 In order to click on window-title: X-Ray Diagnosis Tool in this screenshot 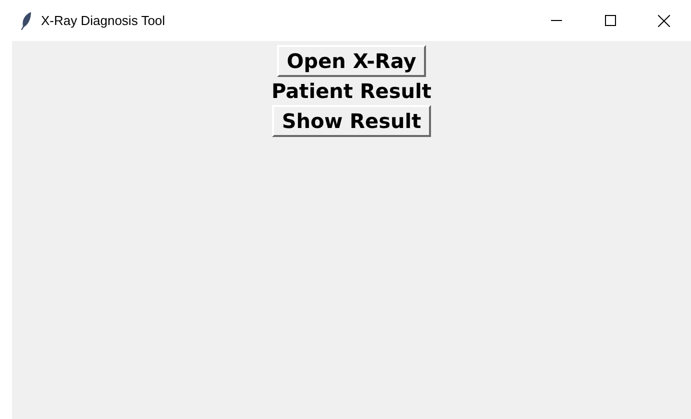, I will do `click(103, 20)`.